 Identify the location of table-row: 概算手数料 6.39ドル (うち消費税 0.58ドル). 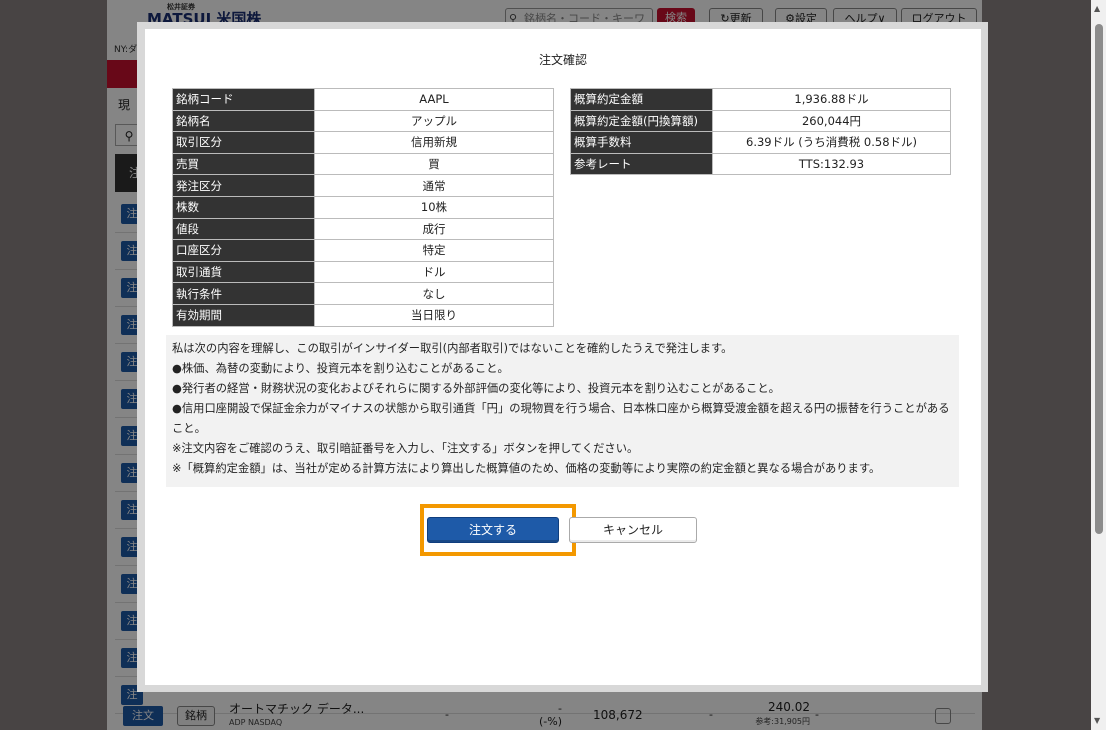
(760, 142).